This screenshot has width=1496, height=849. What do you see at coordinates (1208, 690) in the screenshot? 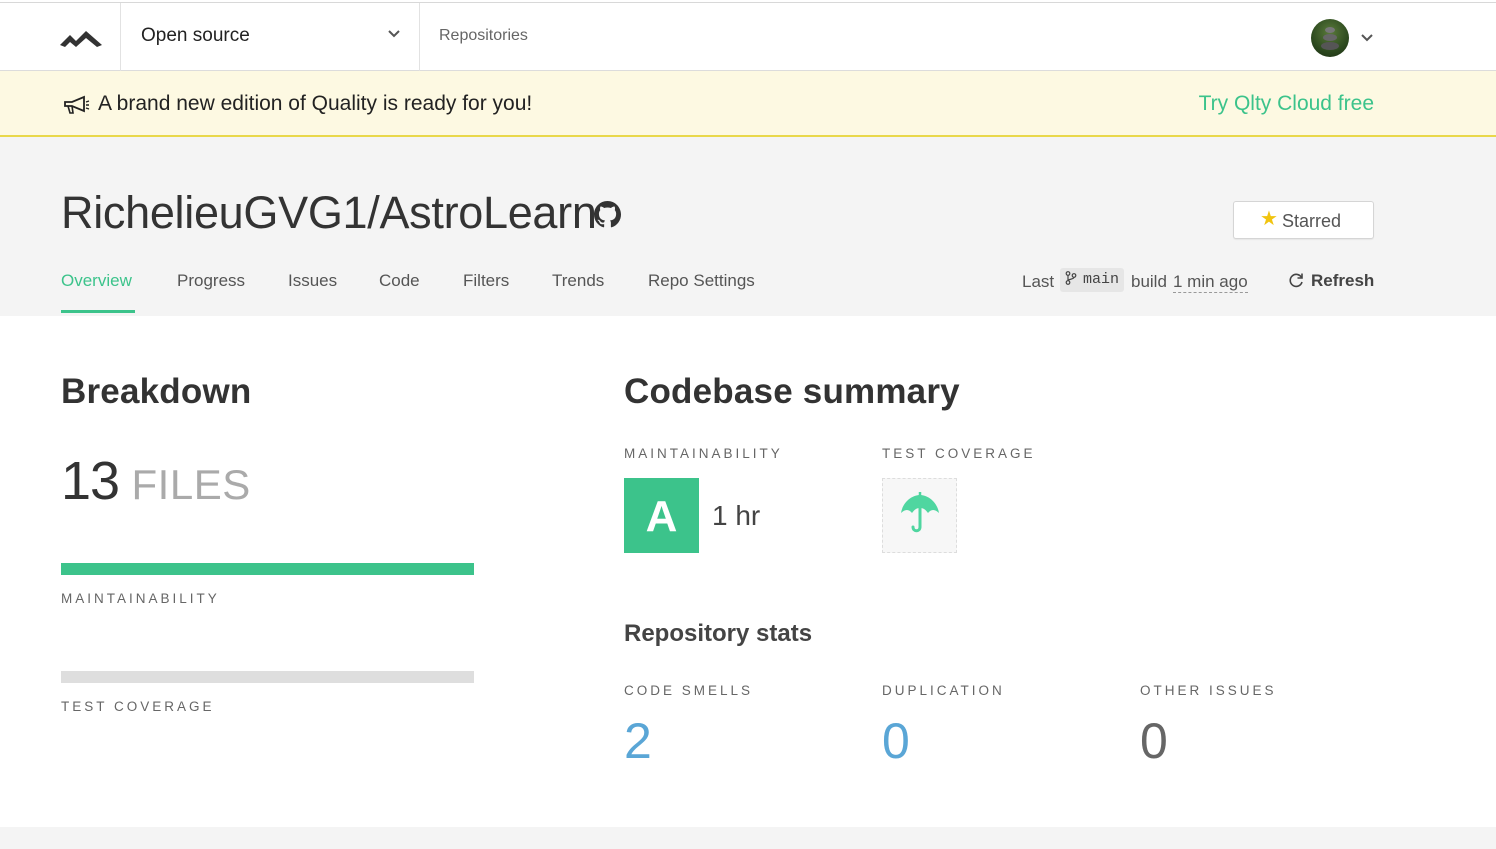
I see `other-issues-label: OTHER ISSUES` at bounding box center [1208, 690].